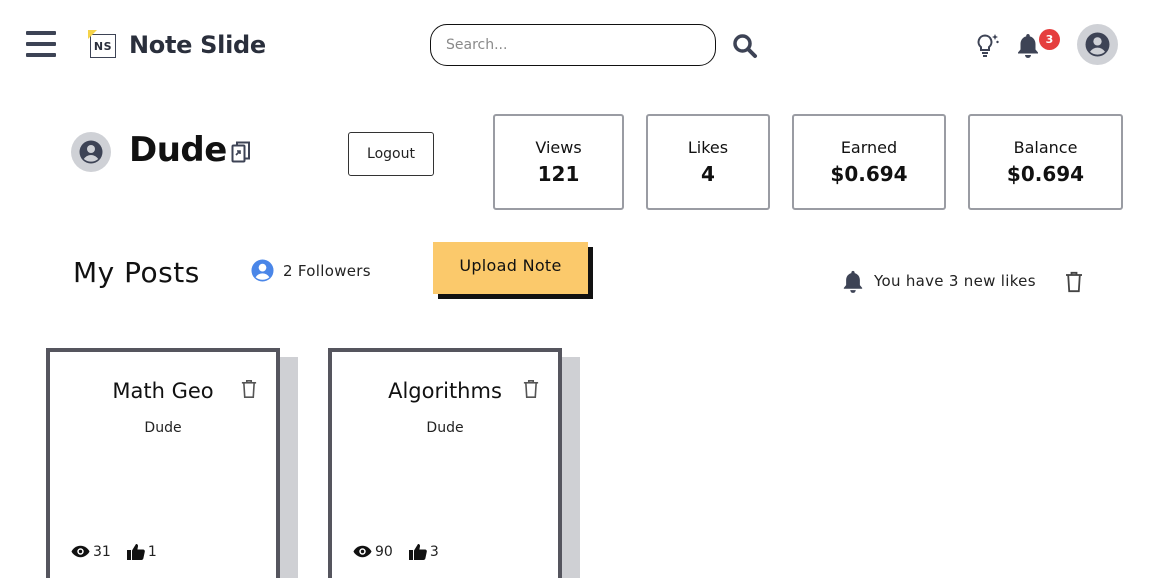 The width and height of the screenshot is (1172, 578). What do you see at coordinates (404, 551) in the screenshot?
I see `post-meta: 90 3` at bounding box center [404, 551].